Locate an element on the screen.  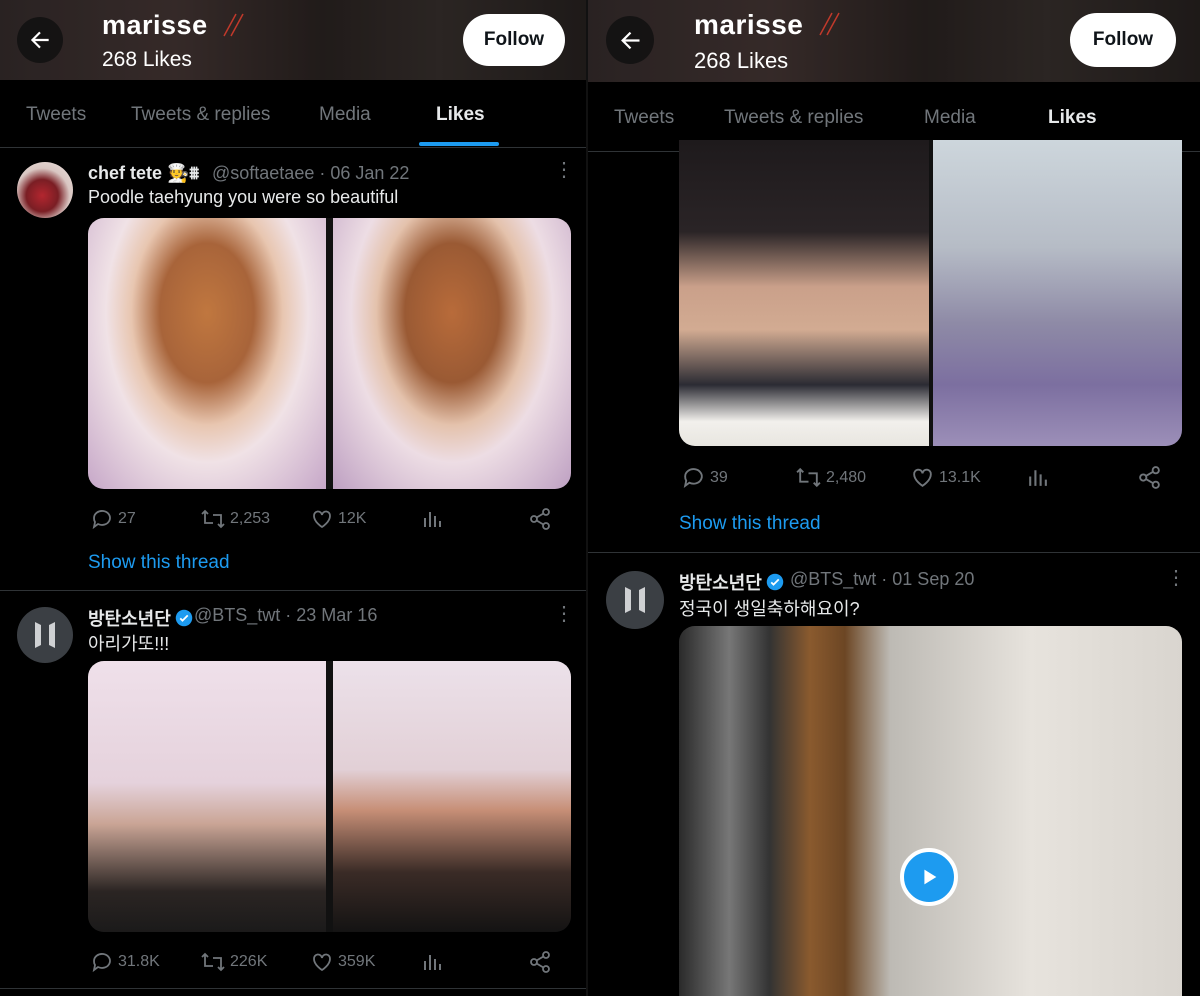
reply-button: 31.8K is located at coordinates (125, 962).